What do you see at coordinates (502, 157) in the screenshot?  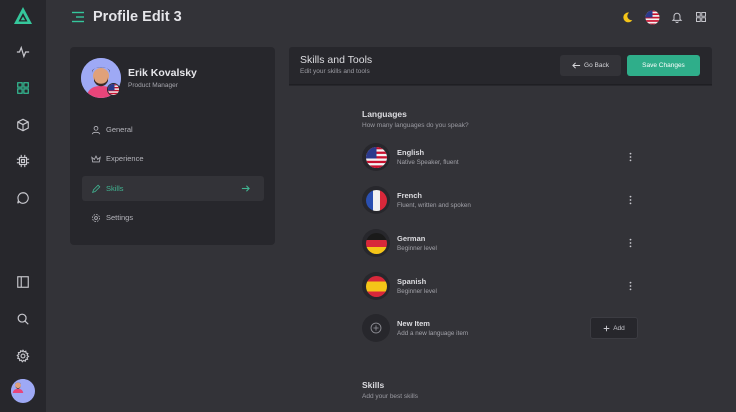 I see `language-item: English Native Speaker, fluent` at bounding box center [502, 157].